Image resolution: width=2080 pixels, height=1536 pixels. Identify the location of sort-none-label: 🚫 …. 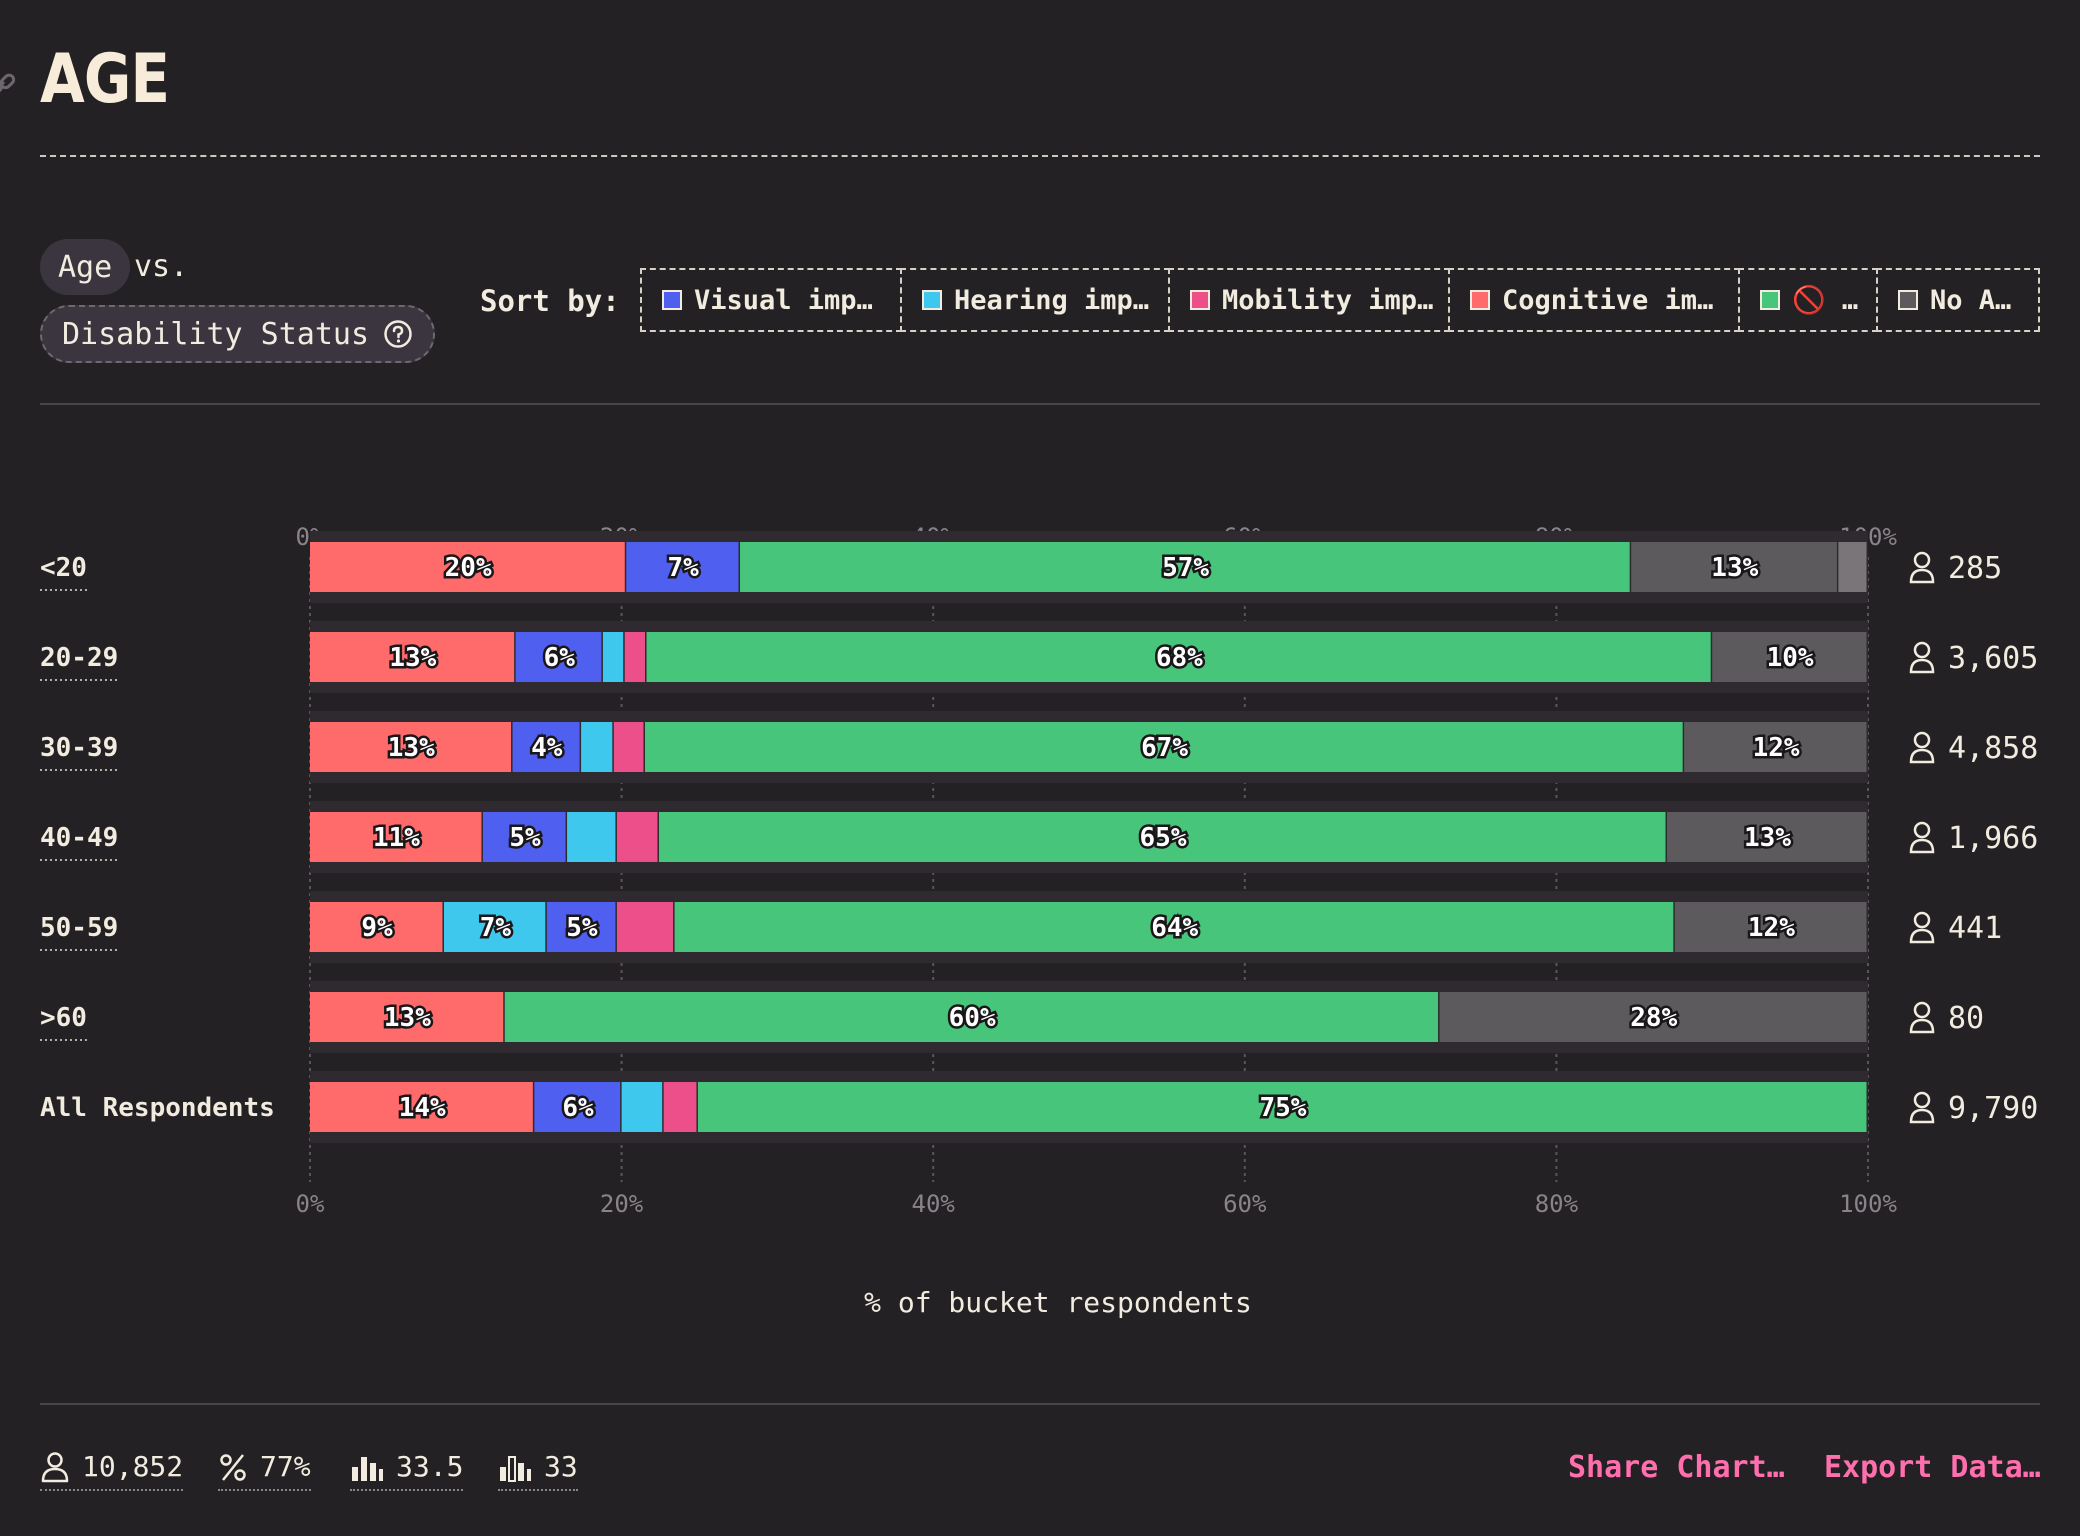
(1825, 300).